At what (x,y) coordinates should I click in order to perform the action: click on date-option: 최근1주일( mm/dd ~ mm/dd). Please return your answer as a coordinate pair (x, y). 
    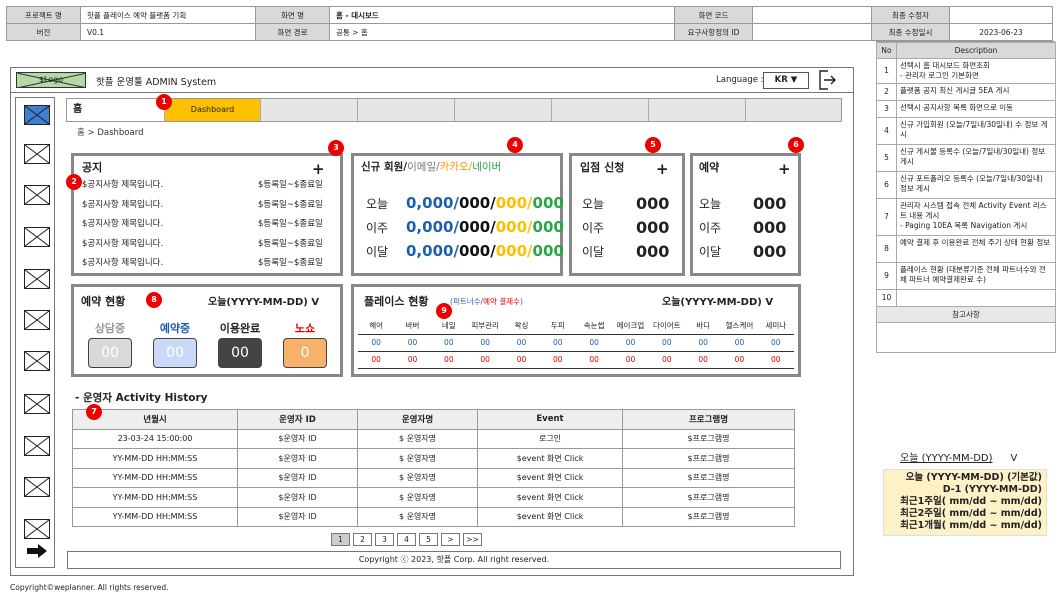
    Looking at the image, I should click on (963, 502).